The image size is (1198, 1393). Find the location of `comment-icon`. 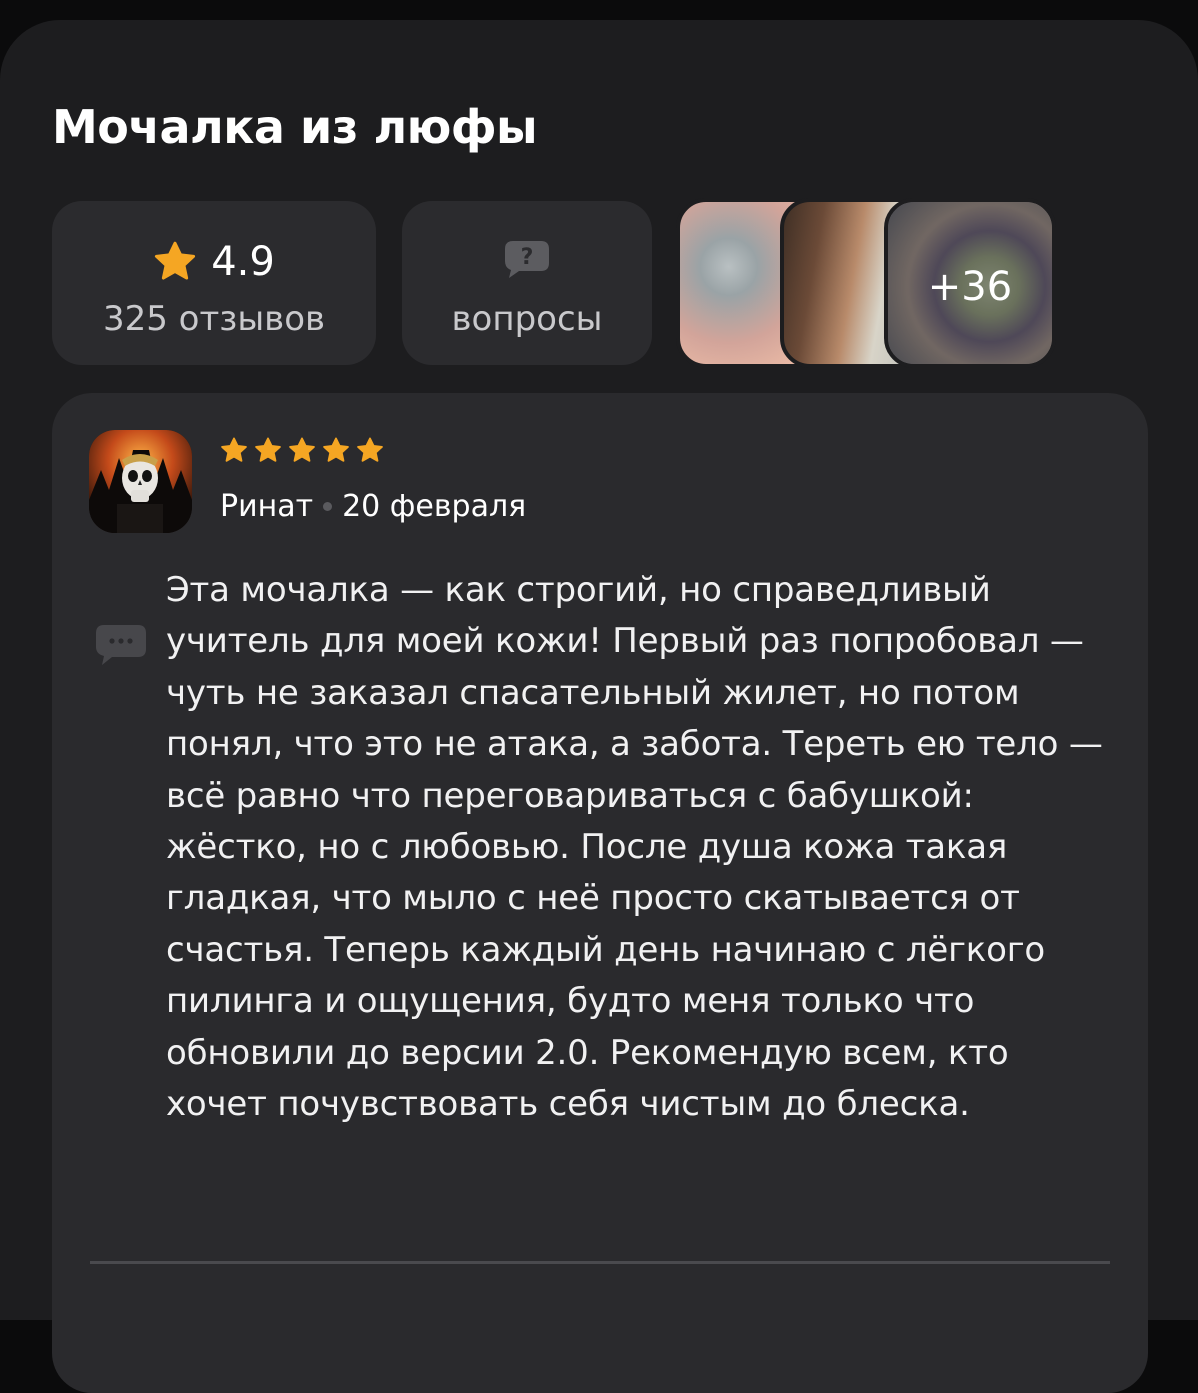

comment-icon is located at coordinates (121, 645).